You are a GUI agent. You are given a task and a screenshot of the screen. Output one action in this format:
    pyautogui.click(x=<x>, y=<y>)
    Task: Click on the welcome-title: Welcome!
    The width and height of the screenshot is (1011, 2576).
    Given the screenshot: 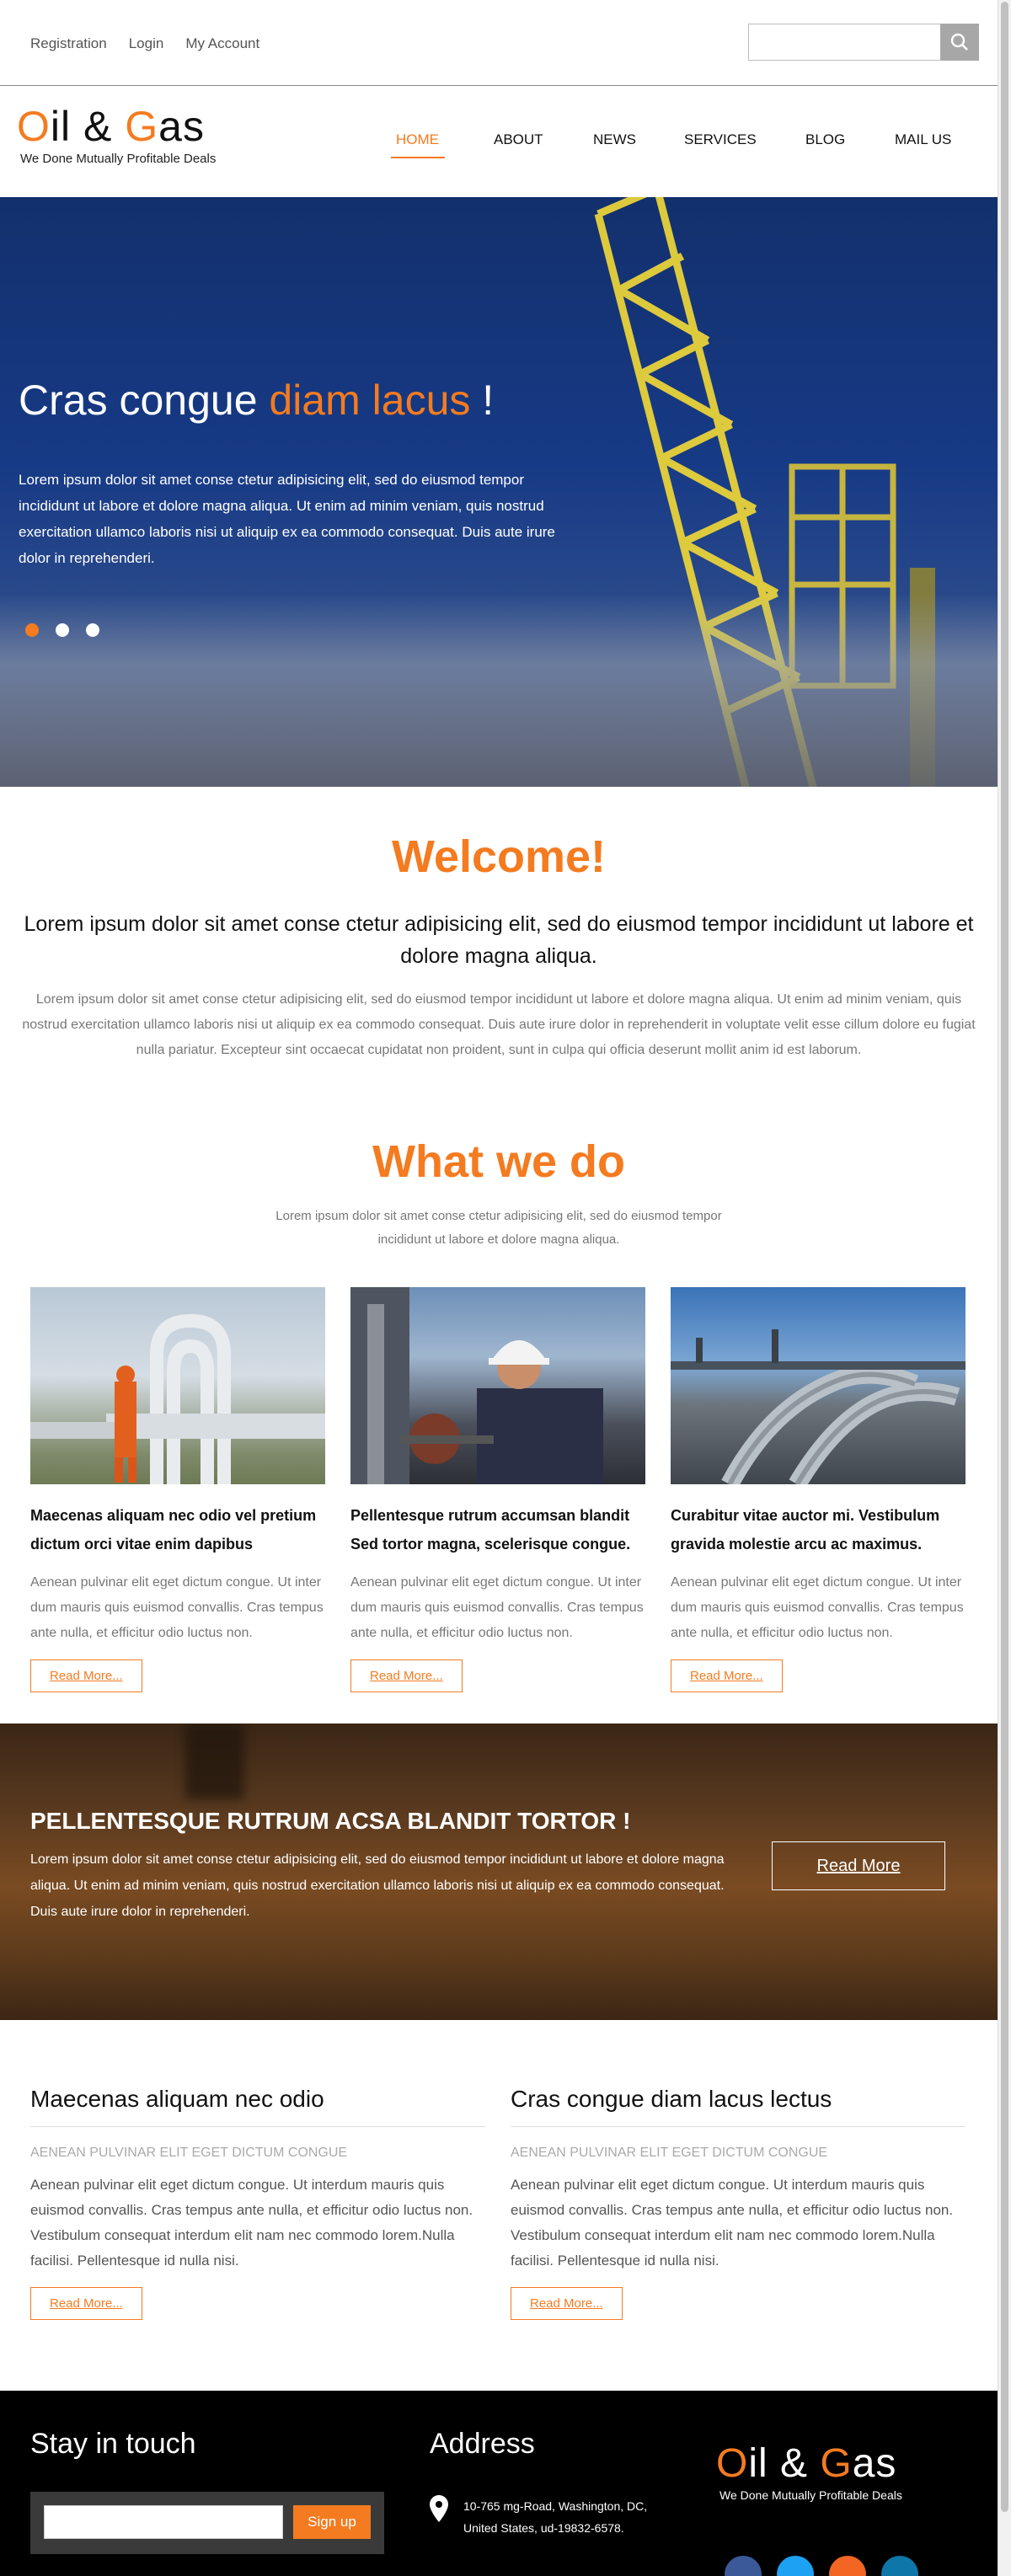 What is the action you would take?
    pyautogui.click(x=499, y=856)
    